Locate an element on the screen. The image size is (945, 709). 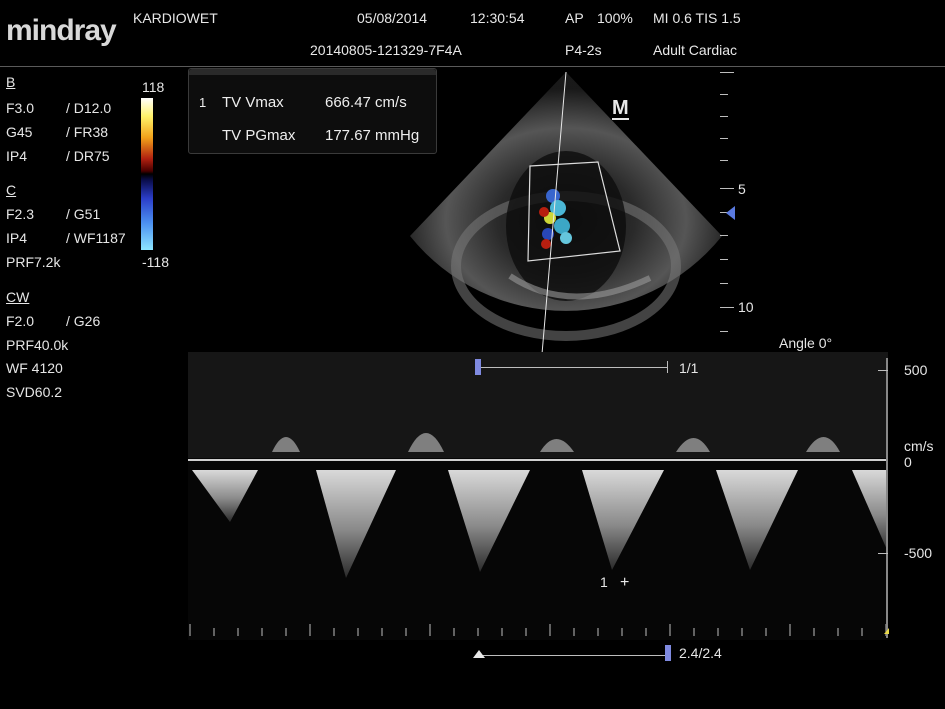
ap-label: AP is located at coordinates (574, 18).